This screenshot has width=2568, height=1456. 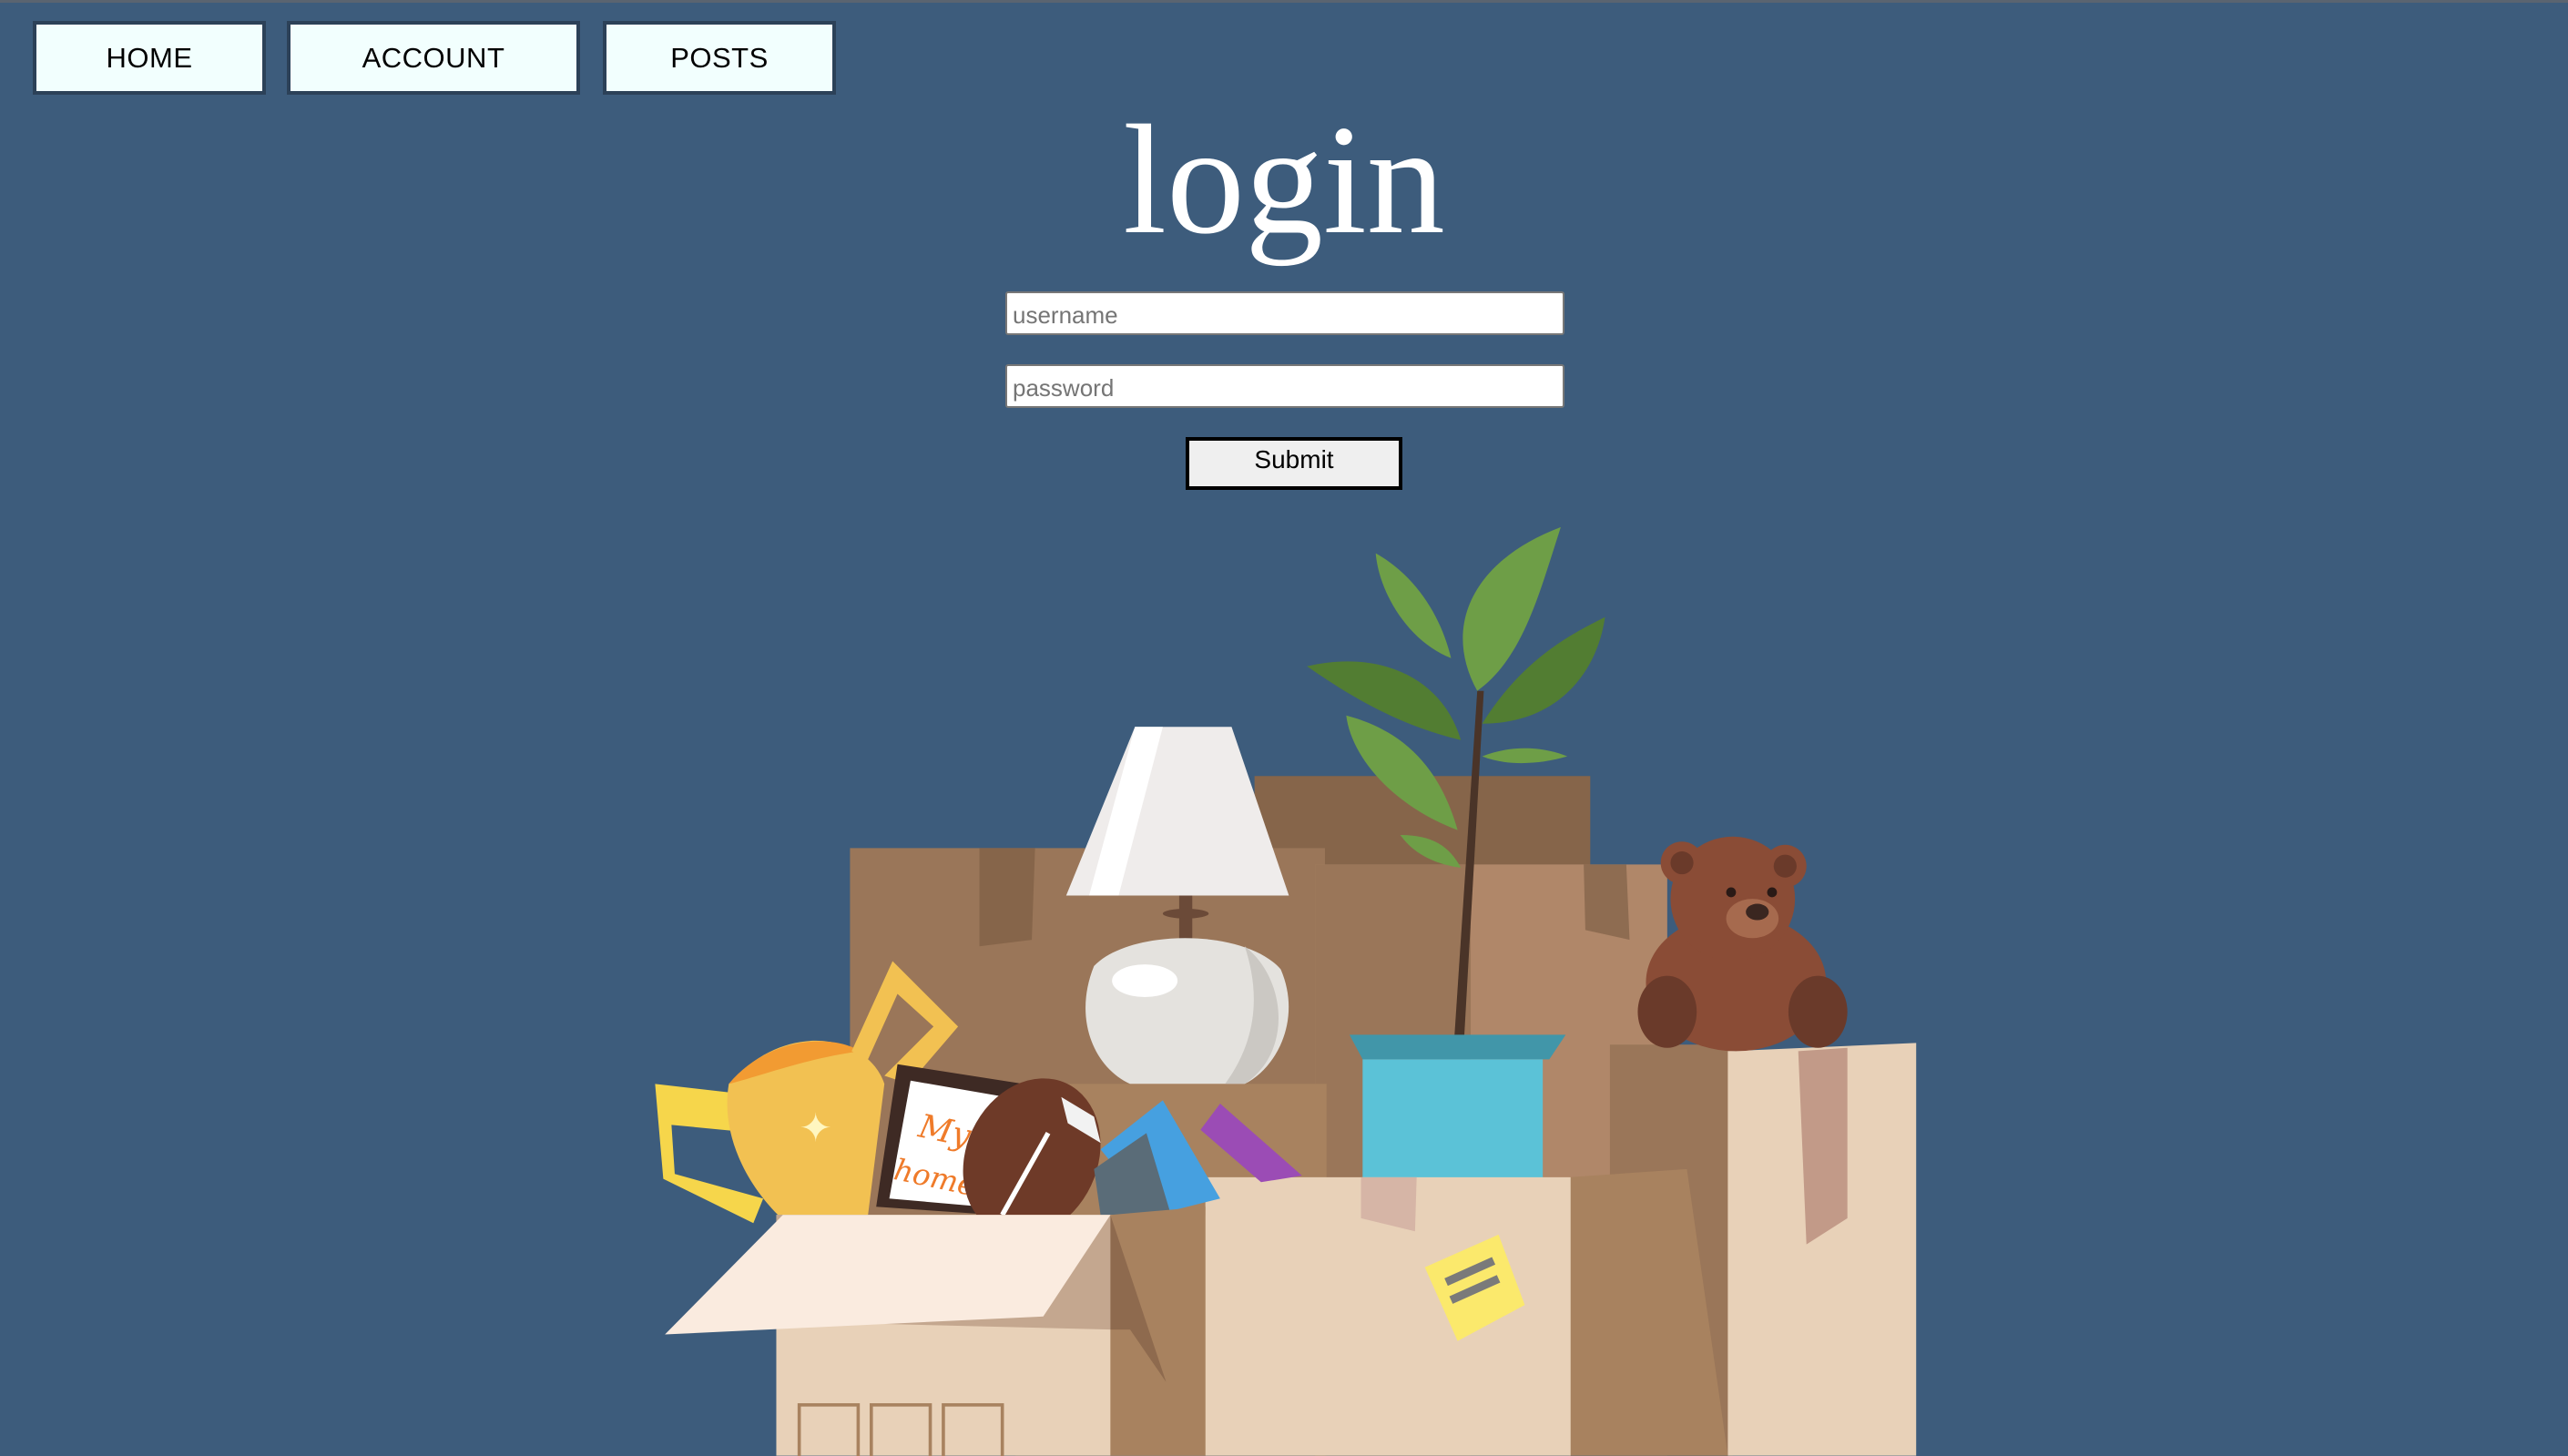 What do you see at coordinates (1671, 1250) in the screenshot?
I see `right-box-side` at bounding box center [1671, 1250].